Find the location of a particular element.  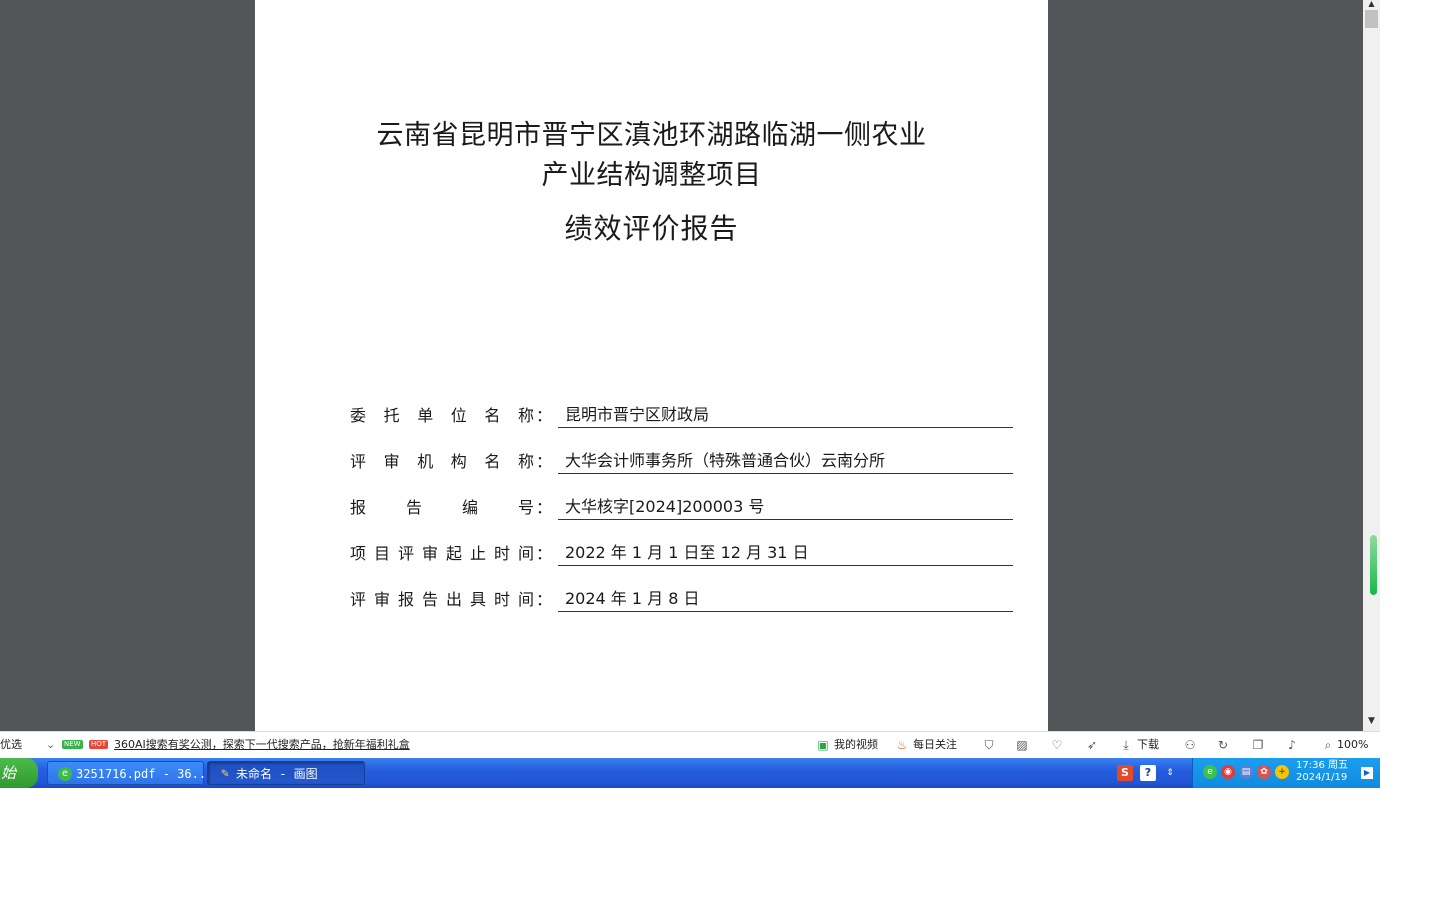

status-left-text: 优选 is located at coordinates (11, 745).